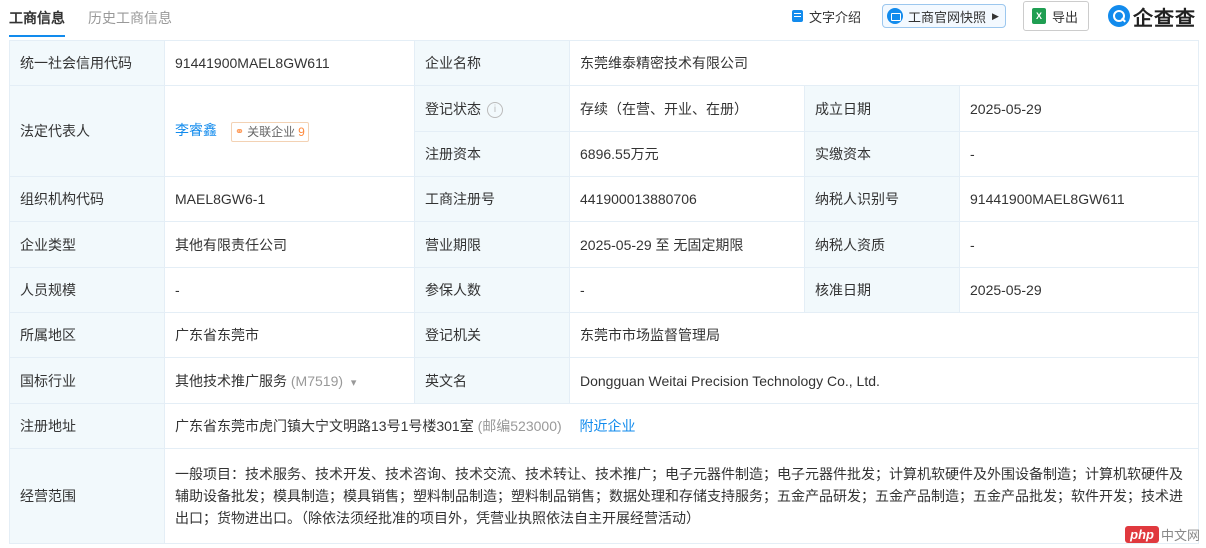 Image resolution: width=1206 pixels, height=548 pixels. I want to click on export-label: 导出, so click(1065, 17).